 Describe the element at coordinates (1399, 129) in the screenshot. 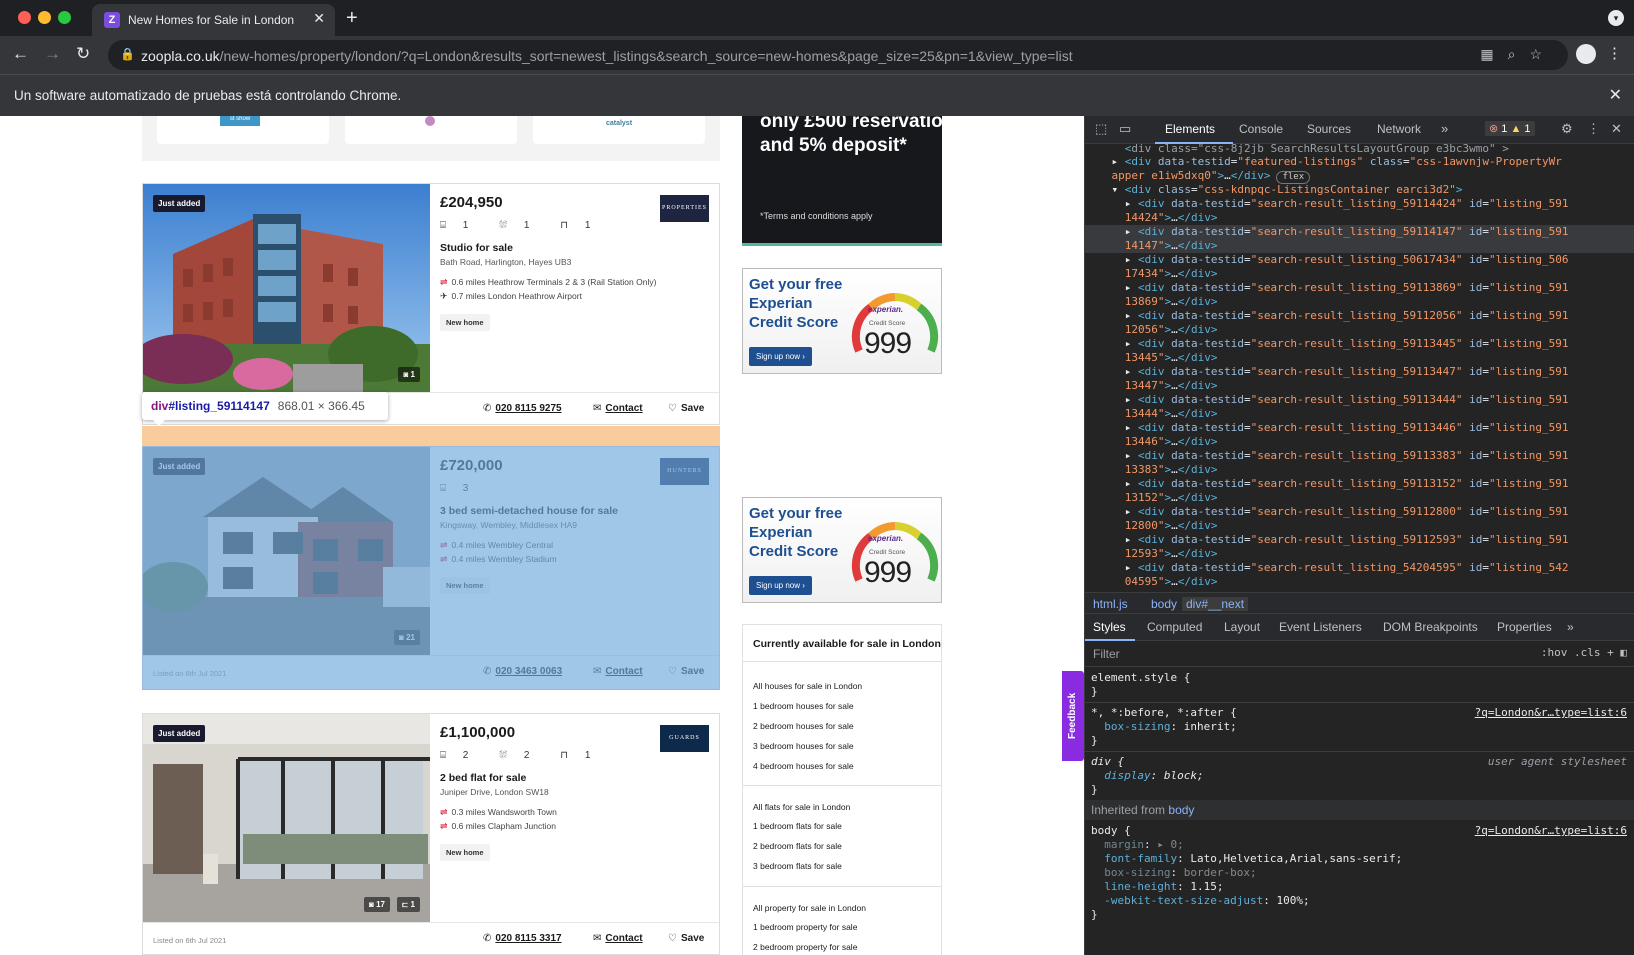

I see `tab-network: Network` at that location.